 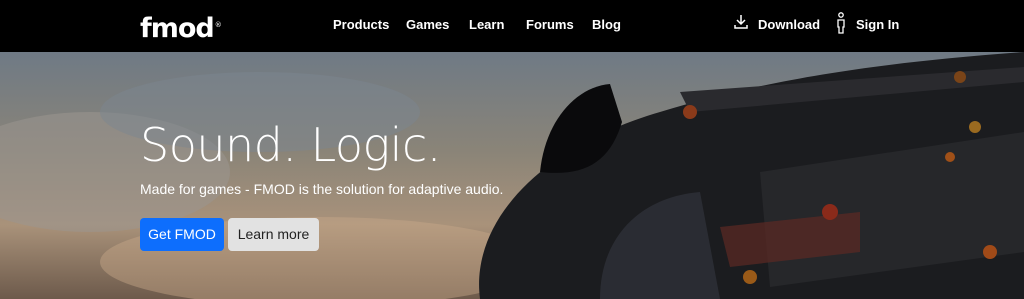 What do you see at coordinates (486, 25) in the screenshot?
I see `nav-item-learn: Learn` at bounding box center [486, 25].